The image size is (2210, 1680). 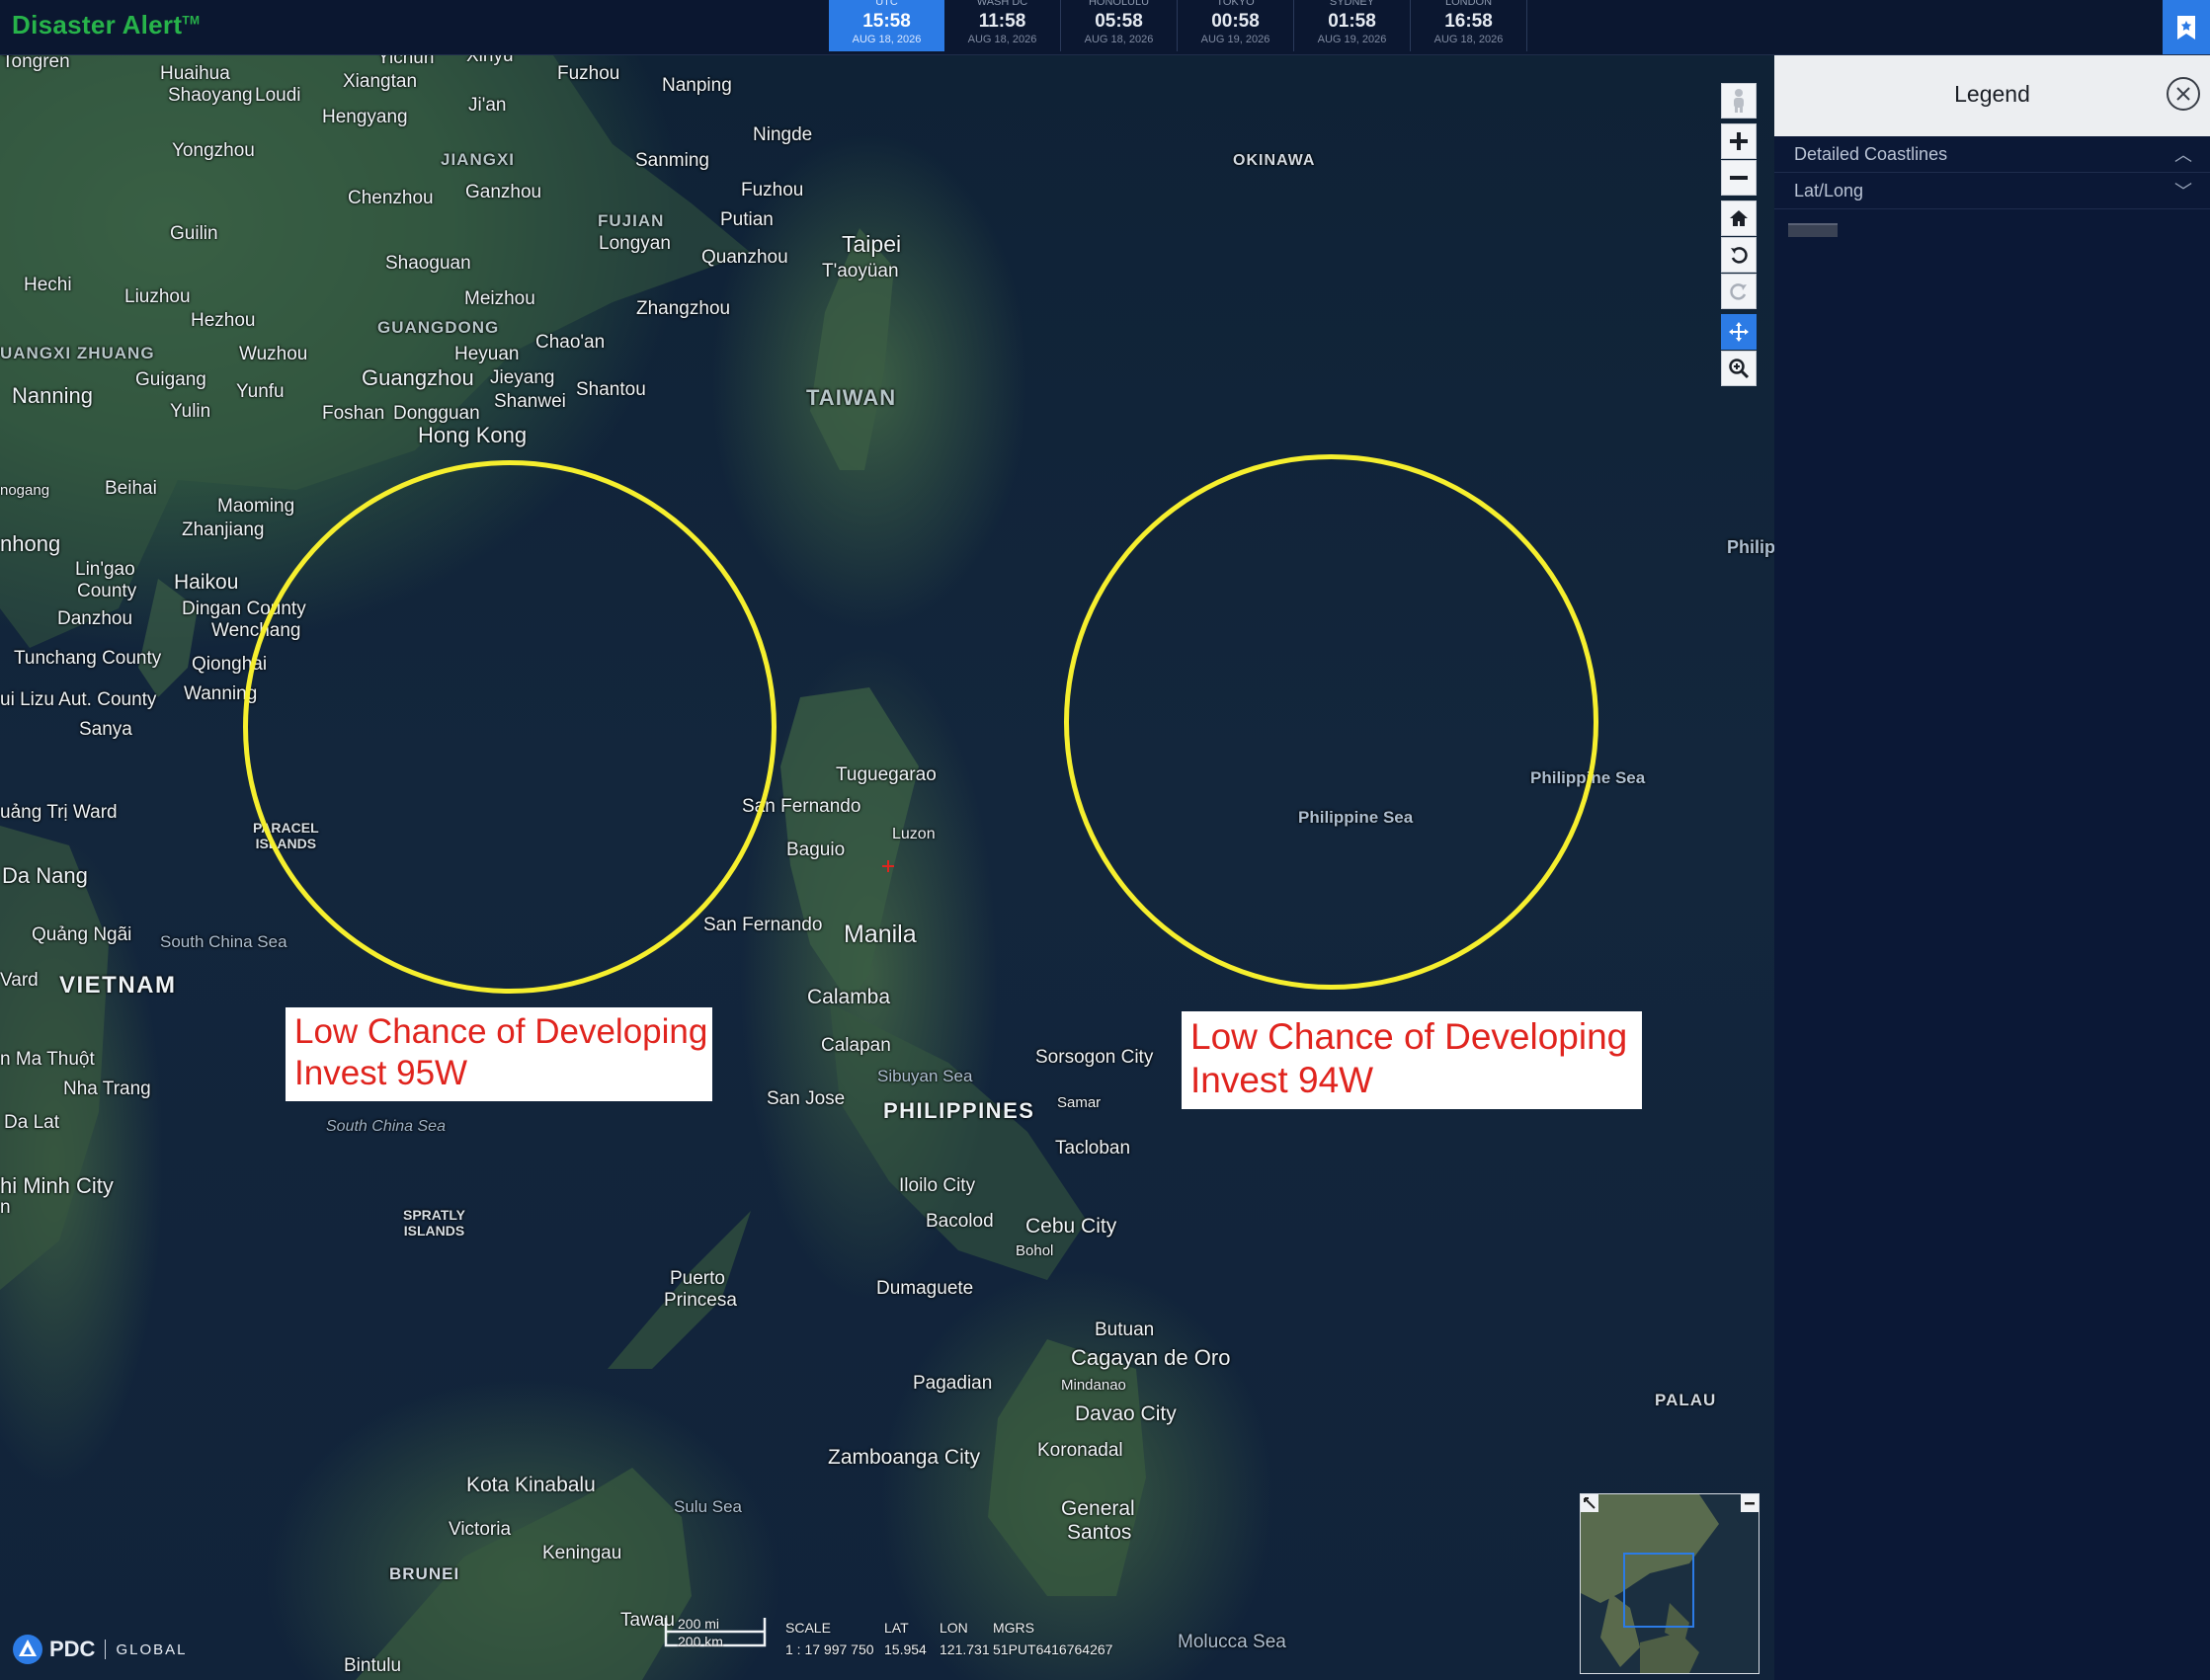 I want to click on location-marker, so click(x=888, y=866).